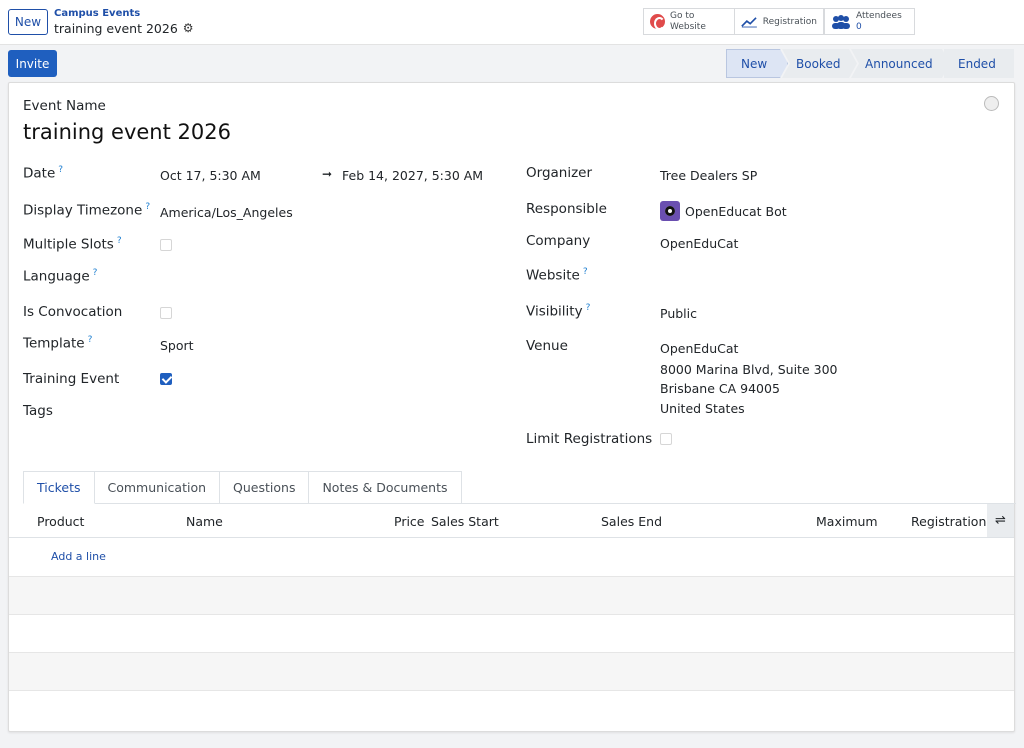 Image resolution: width=1024 pixels, height=748 pixels. I want to click on invite-button: Invite, so click(32, 63).